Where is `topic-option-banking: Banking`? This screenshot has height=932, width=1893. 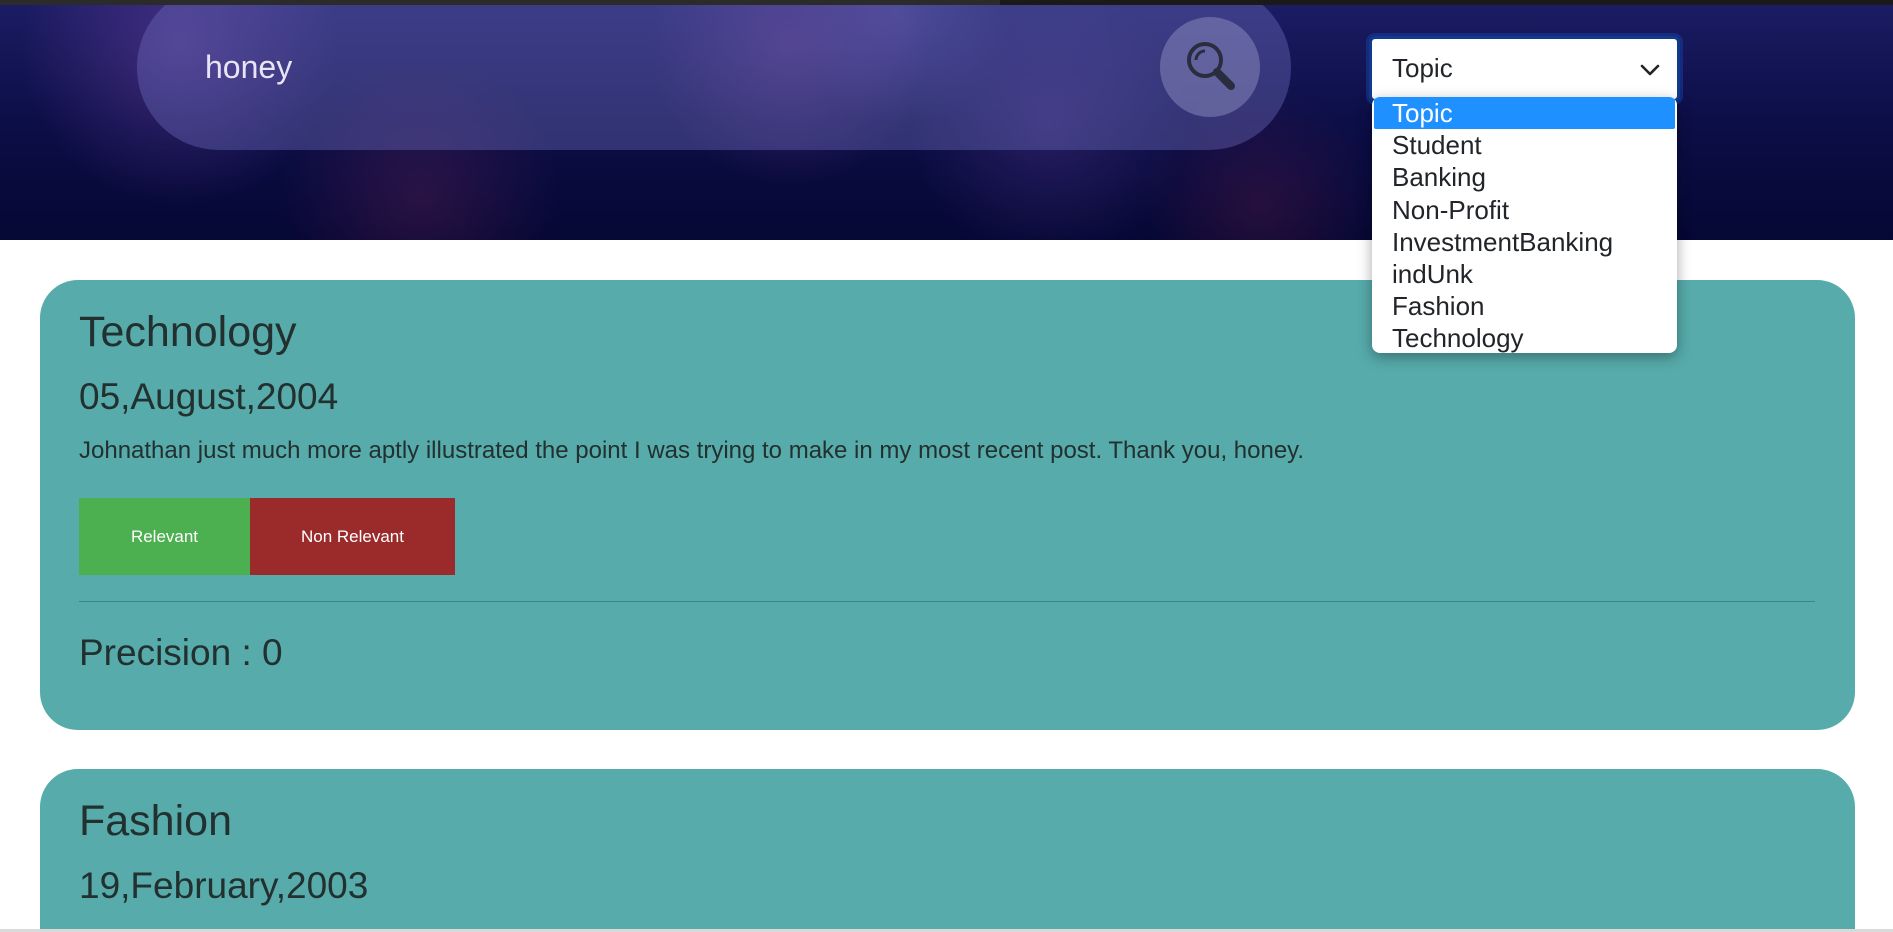 topic-option-banking: Banking is located at coordinates (1524, 177).